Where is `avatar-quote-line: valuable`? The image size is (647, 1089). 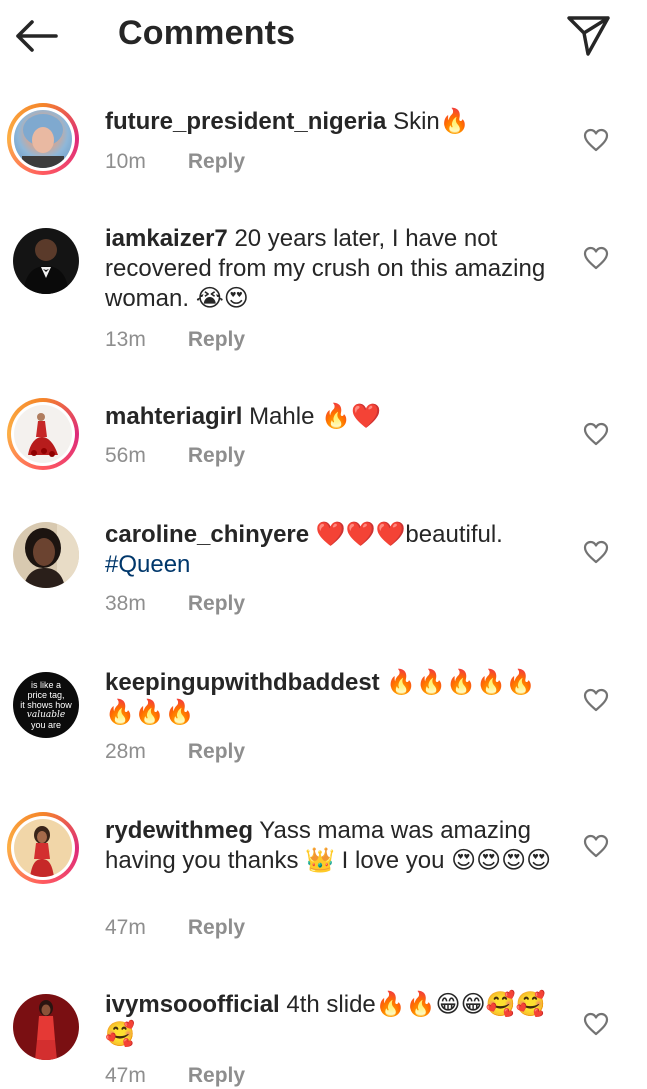 avatar-quote-line: valuable is located at coordinates (46, 715).